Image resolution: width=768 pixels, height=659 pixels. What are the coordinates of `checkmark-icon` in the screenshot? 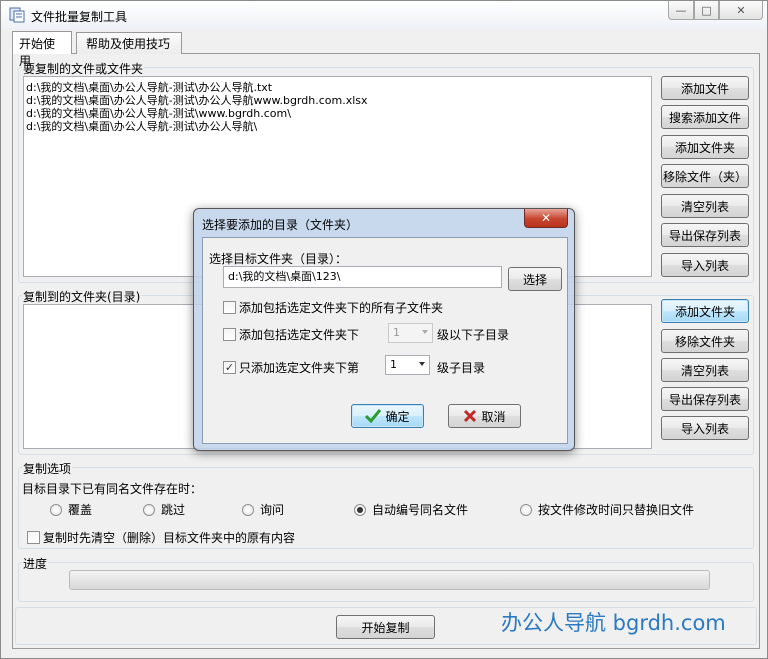 It's located at (373, 416).